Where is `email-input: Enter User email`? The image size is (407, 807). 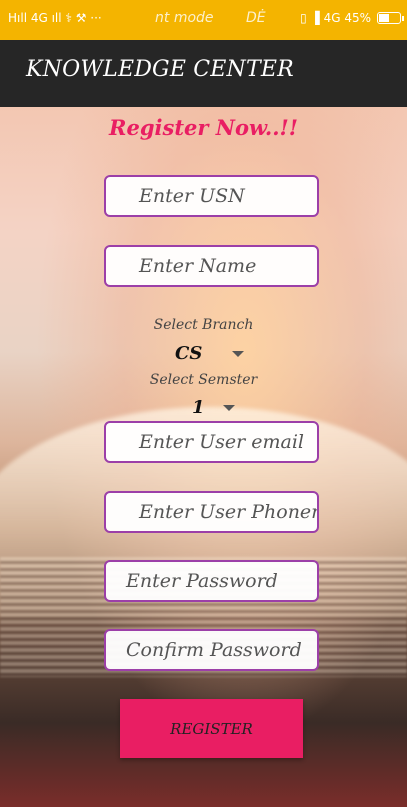 email-input: Enter User email is located at coordinates (211, 442).